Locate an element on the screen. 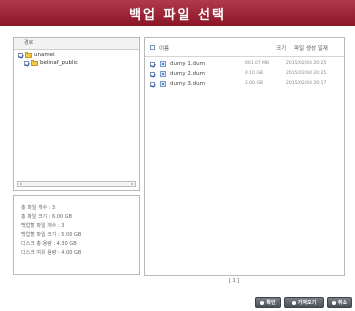 Image resolution: width=355 pixels, height=311 pixels. file-row: dumy 1.dum 601.07 MB 2015/02/04 20:25 is located at coordinates (245, 64).